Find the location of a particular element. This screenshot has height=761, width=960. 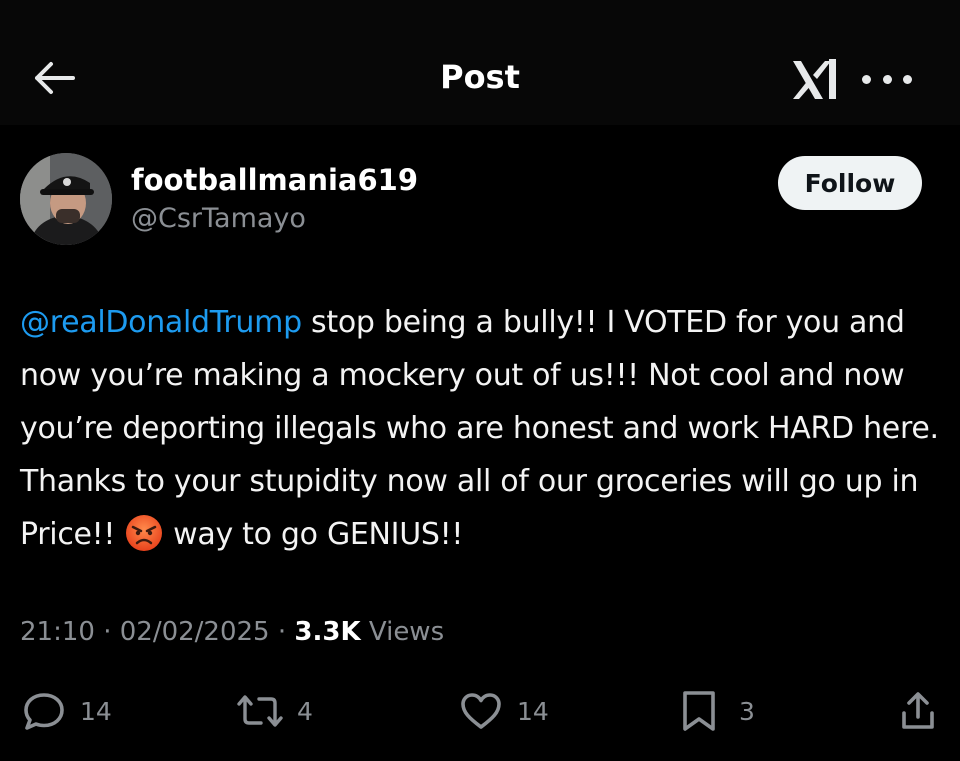

author-display-name: footballmania619 is located at coordinates (274, 180).